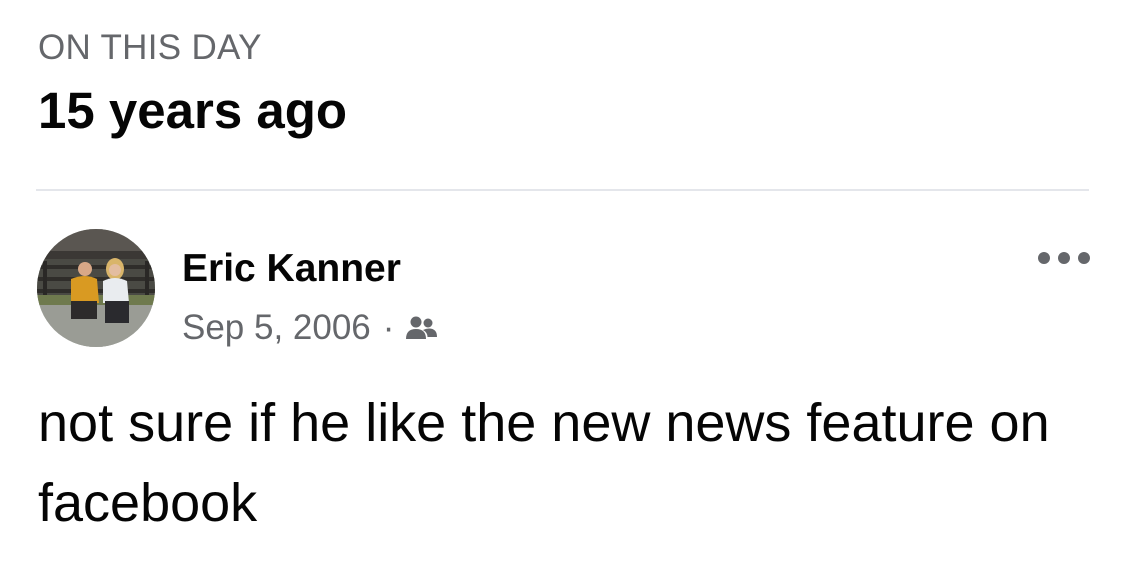 This screenshot has height=585, width=1125. Describe the element at coordinates (276, 328) in the screenshot. I see `post-date: Sep 5, 2006` at that location.